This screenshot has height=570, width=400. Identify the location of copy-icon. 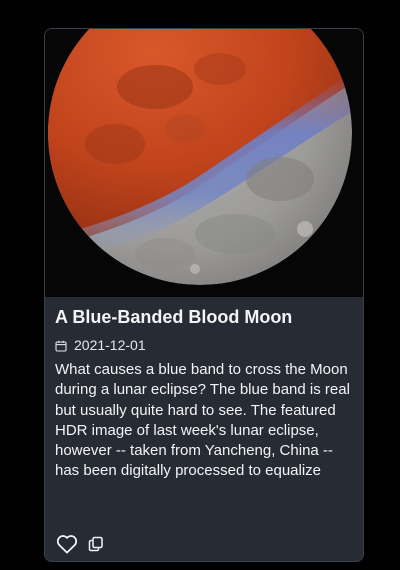
(96, 544).